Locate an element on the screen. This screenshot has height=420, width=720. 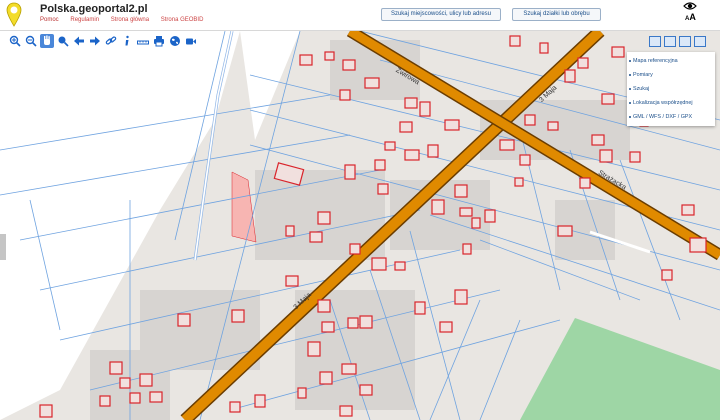
pan-hand-icon is located at coordinates (47, 41).